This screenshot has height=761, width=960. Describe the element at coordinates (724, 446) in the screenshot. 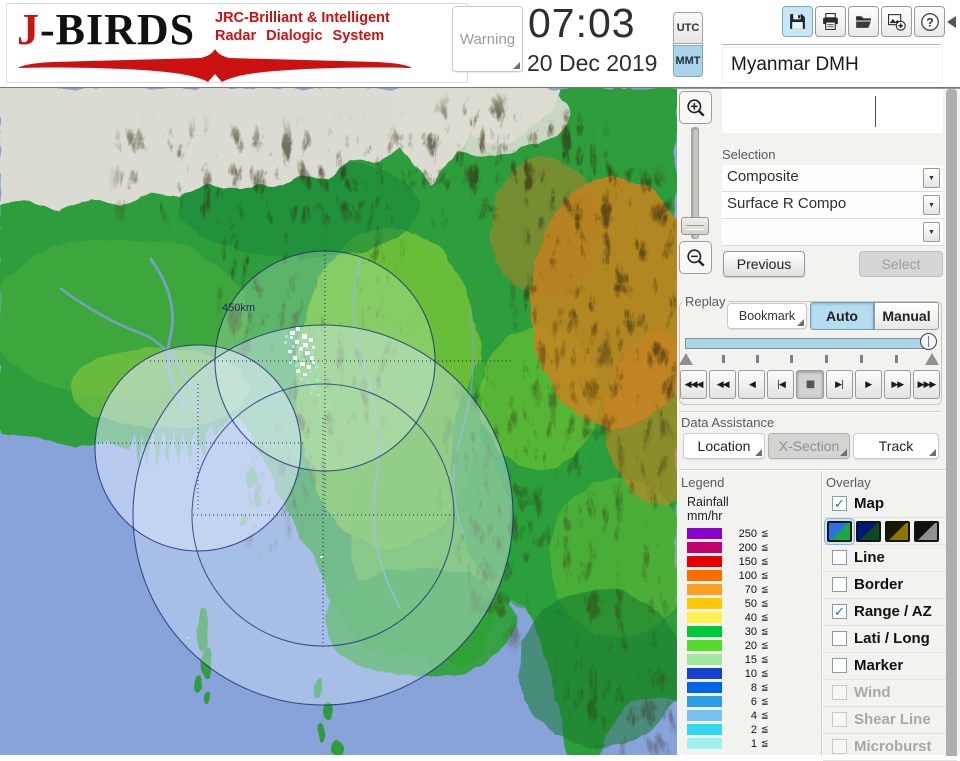

I see `location-button: Location` at that location.